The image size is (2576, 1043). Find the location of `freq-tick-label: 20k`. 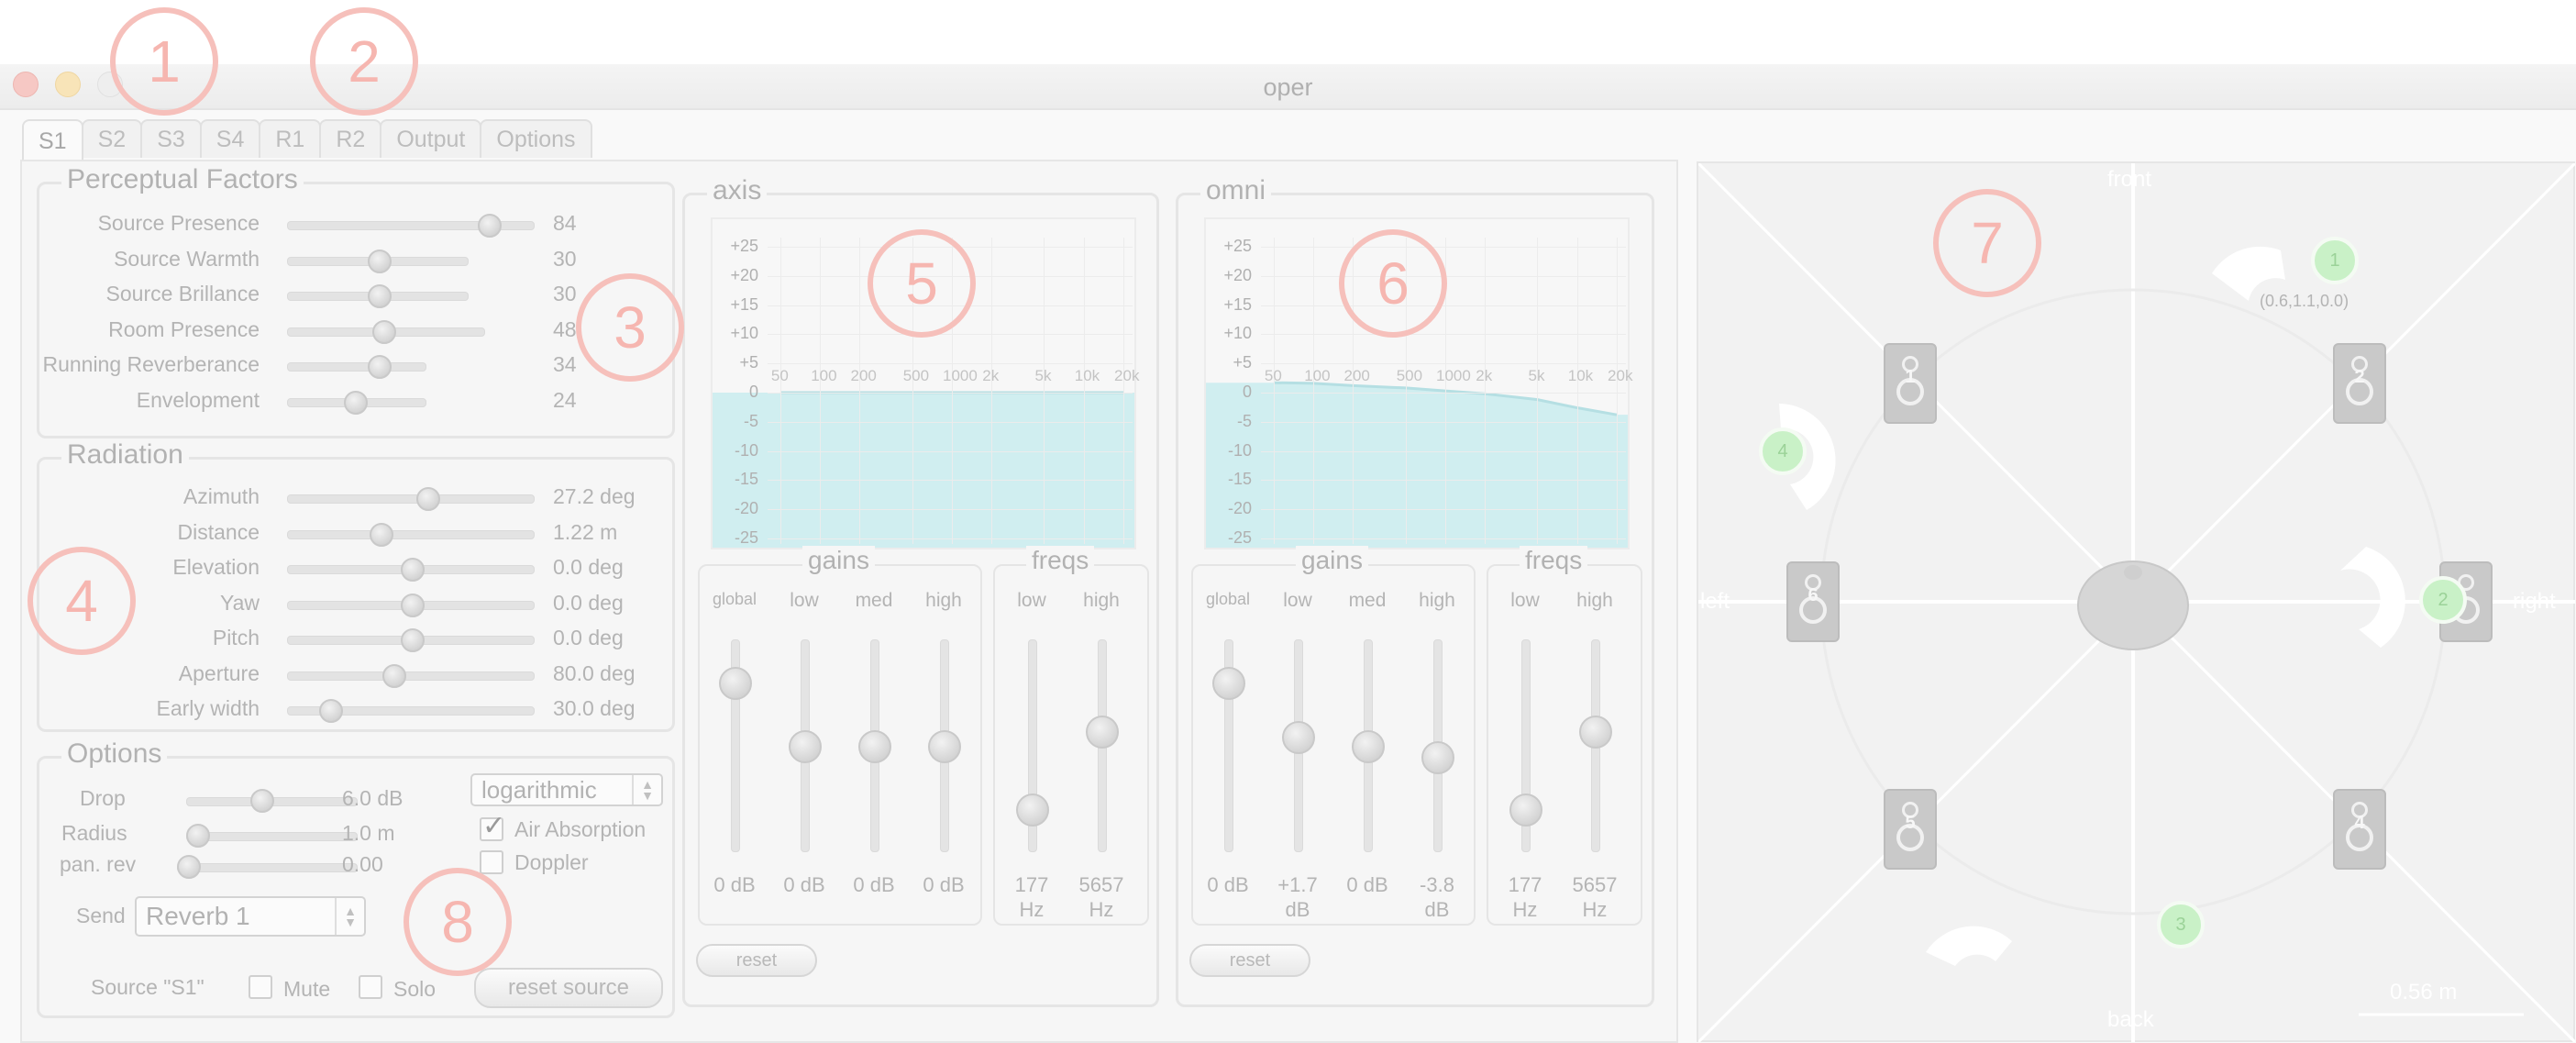

freq-tick-label: 20k is located at coordinates (1127, 376).